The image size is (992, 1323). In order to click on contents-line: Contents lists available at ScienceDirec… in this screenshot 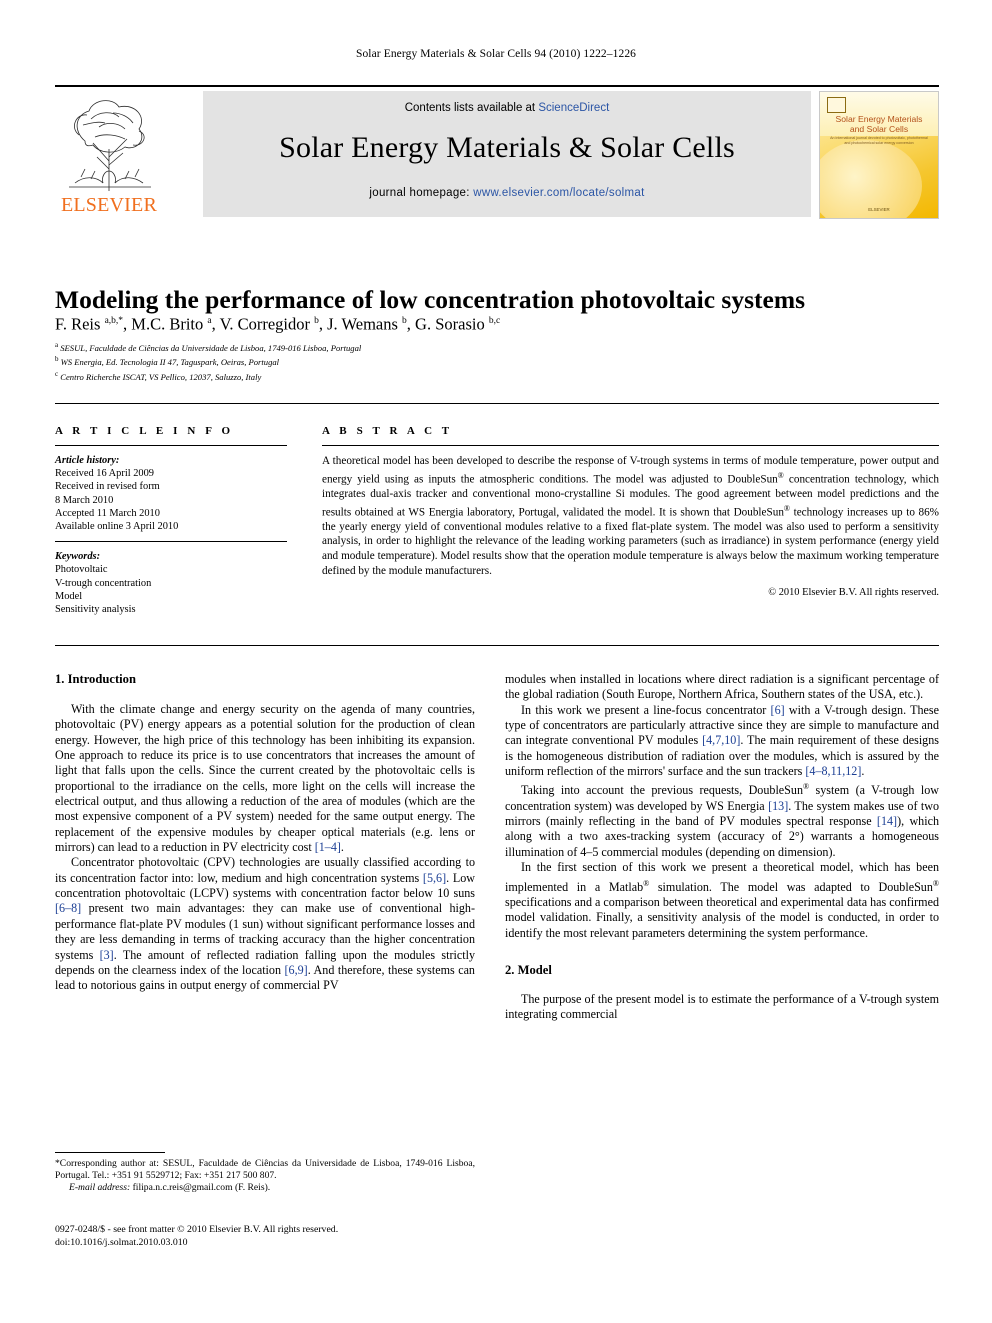, I will do `click(507, 102)`.